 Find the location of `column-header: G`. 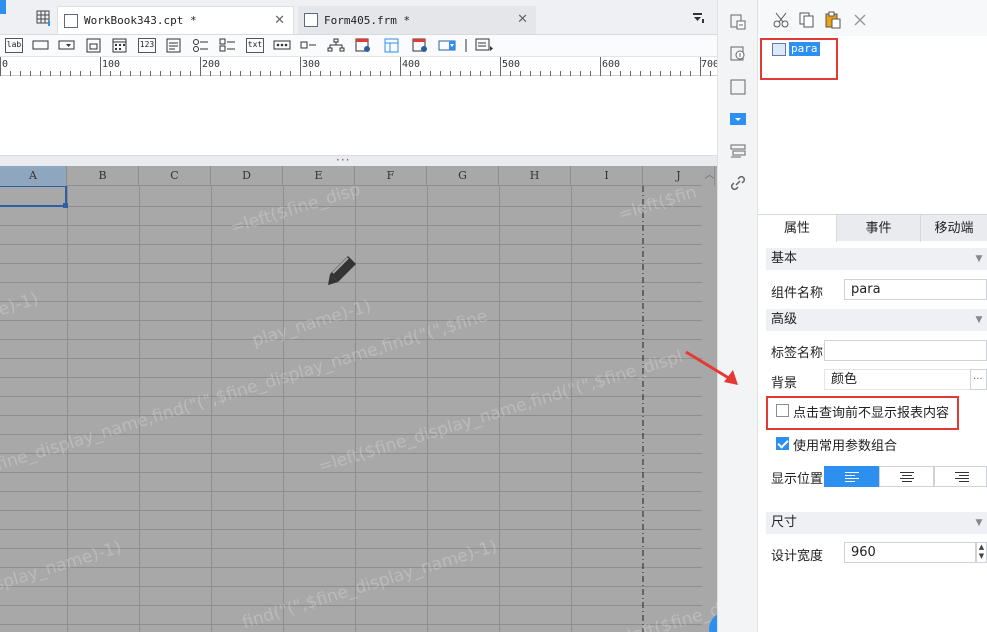

column-header: G is located at coordinates (463, 176).